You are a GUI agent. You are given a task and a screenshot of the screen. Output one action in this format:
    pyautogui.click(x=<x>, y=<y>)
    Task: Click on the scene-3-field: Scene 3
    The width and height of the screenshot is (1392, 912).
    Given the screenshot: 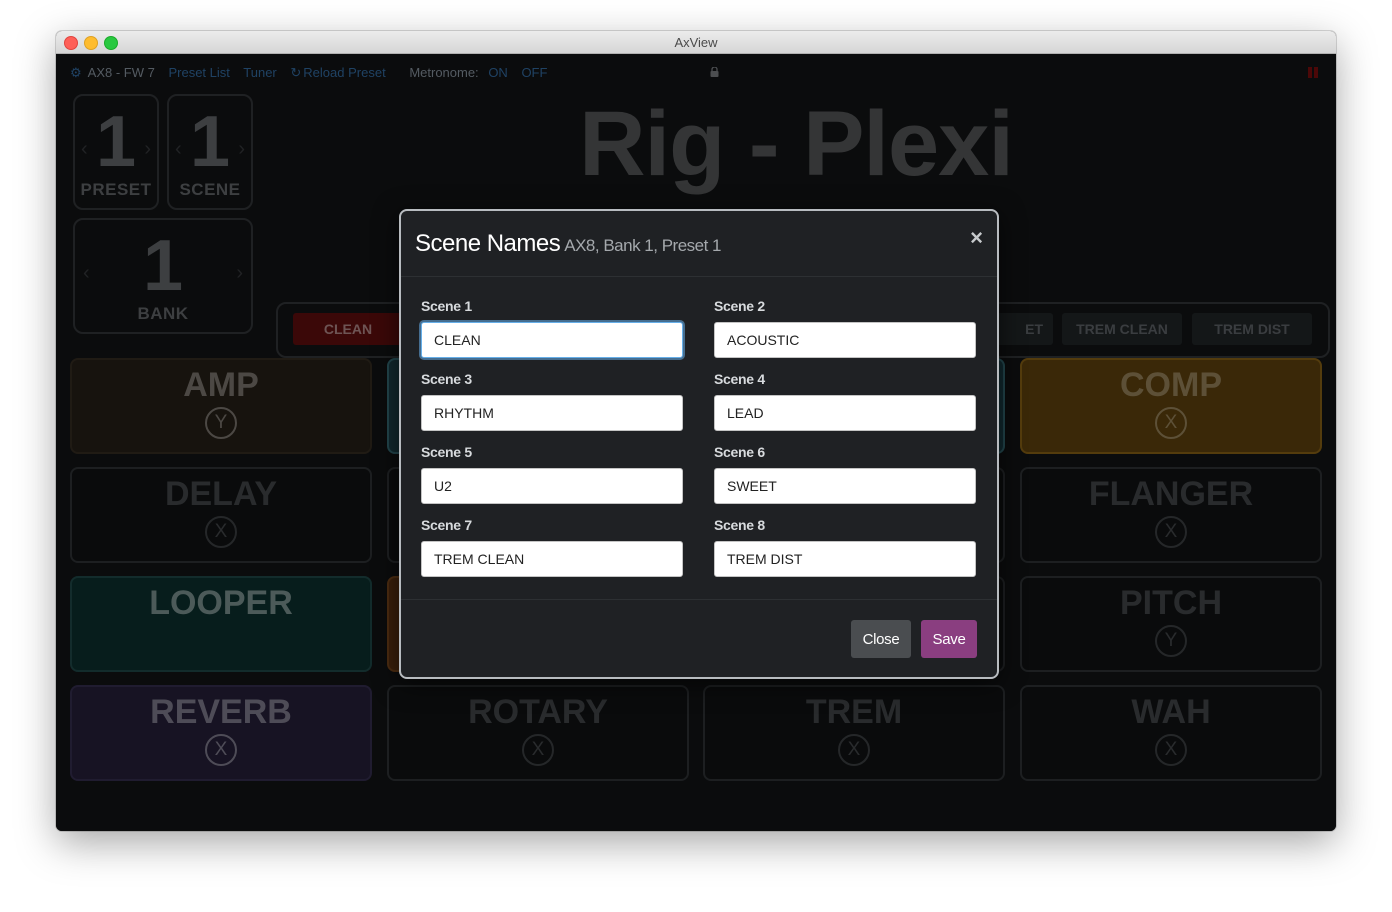 What is the action you would take?
    pyautogui.click(x=552, y=401)
    